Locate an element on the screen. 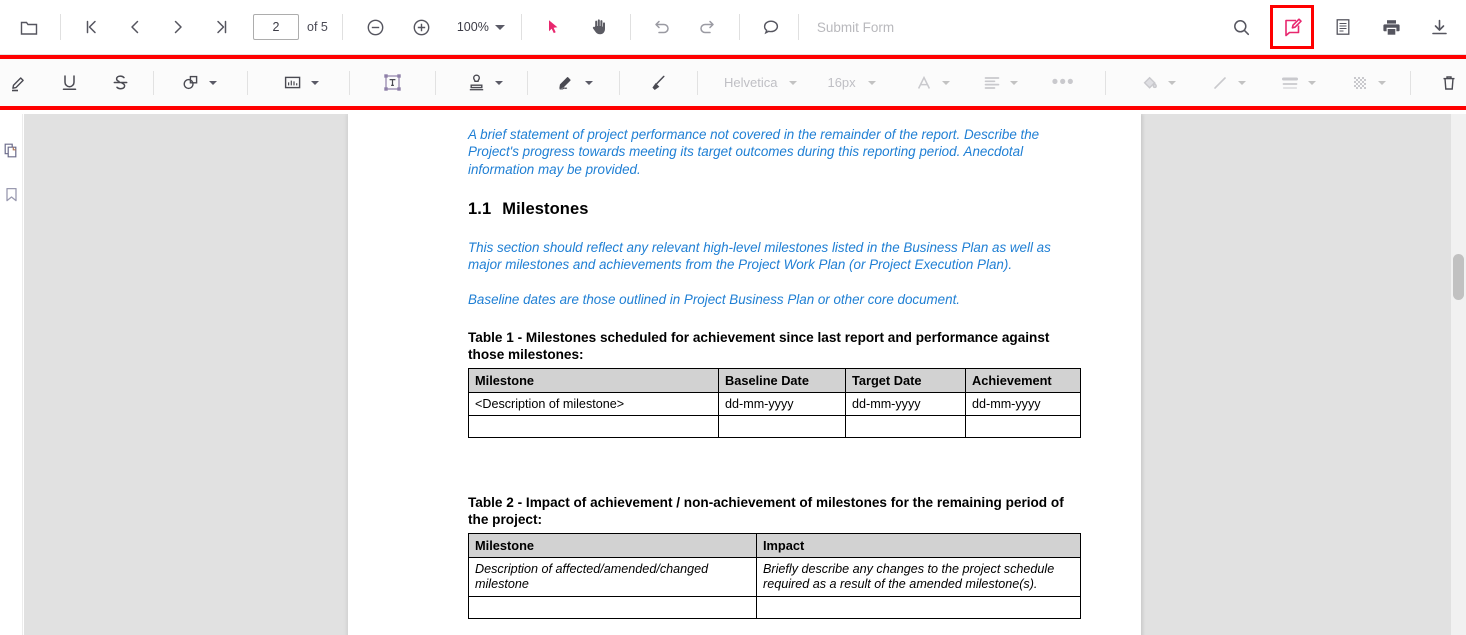 This screenshot has height=635, width=1466. line-weight-chevron-down-icon is located at coordinates (1311, 82).